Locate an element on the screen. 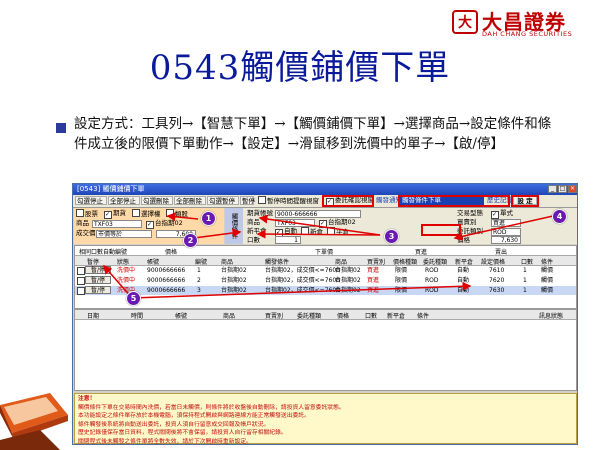 The height and width of the screenshot is (450, 600). close-icon: × is located at coordinates (572, 189).